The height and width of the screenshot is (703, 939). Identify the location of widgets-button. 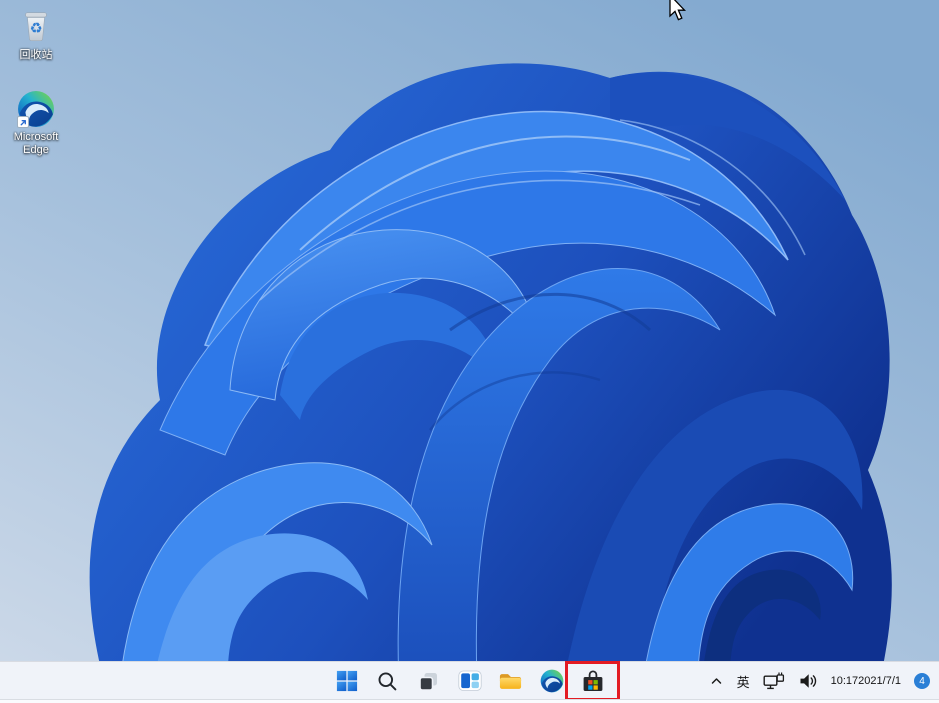
(470, 681).